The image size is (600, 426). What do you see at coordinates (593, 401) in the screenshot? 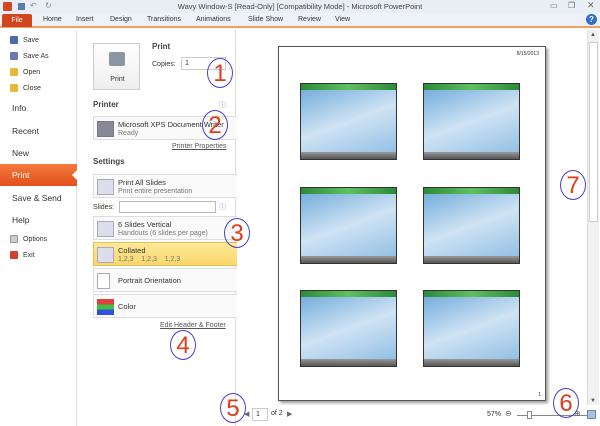
I see `scroll-down-icon: ▼` at bounding box center [593, 401].